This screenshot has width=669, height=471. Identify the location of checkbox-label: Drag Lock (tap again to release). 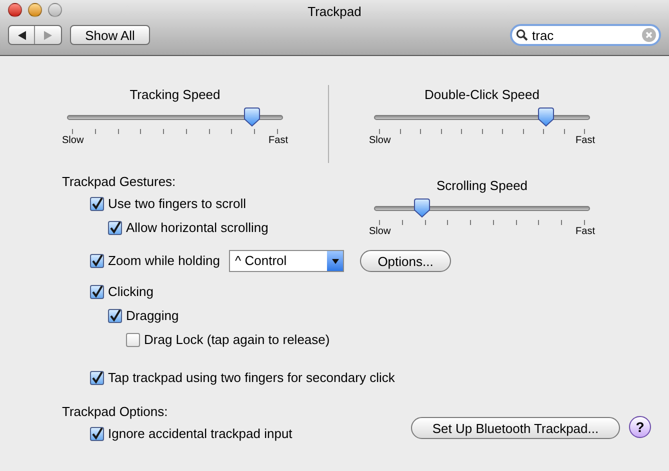
(237, 340).